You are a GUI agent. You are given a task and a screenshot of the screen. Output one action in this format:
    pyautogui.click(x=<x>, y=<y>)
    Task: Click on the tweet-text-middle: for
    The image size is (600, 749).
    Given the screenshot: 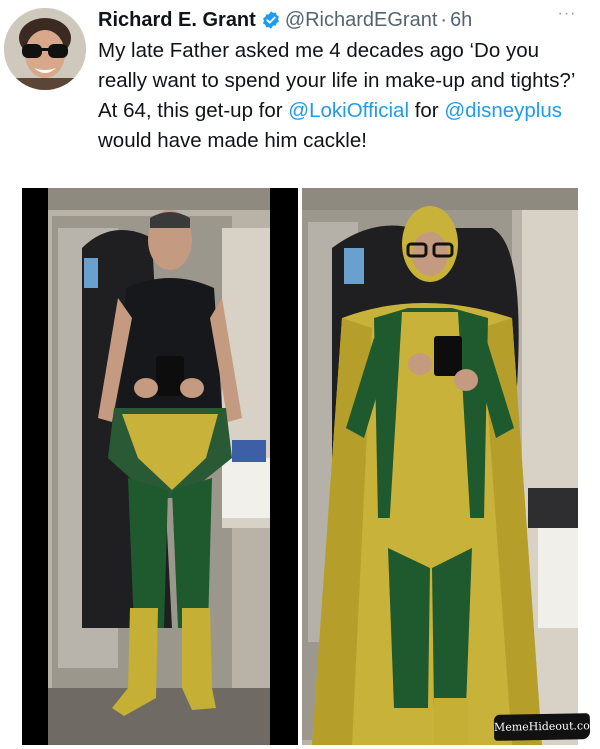 What is the action you would take?
    pyautogui.click(x=427, y=110)
    